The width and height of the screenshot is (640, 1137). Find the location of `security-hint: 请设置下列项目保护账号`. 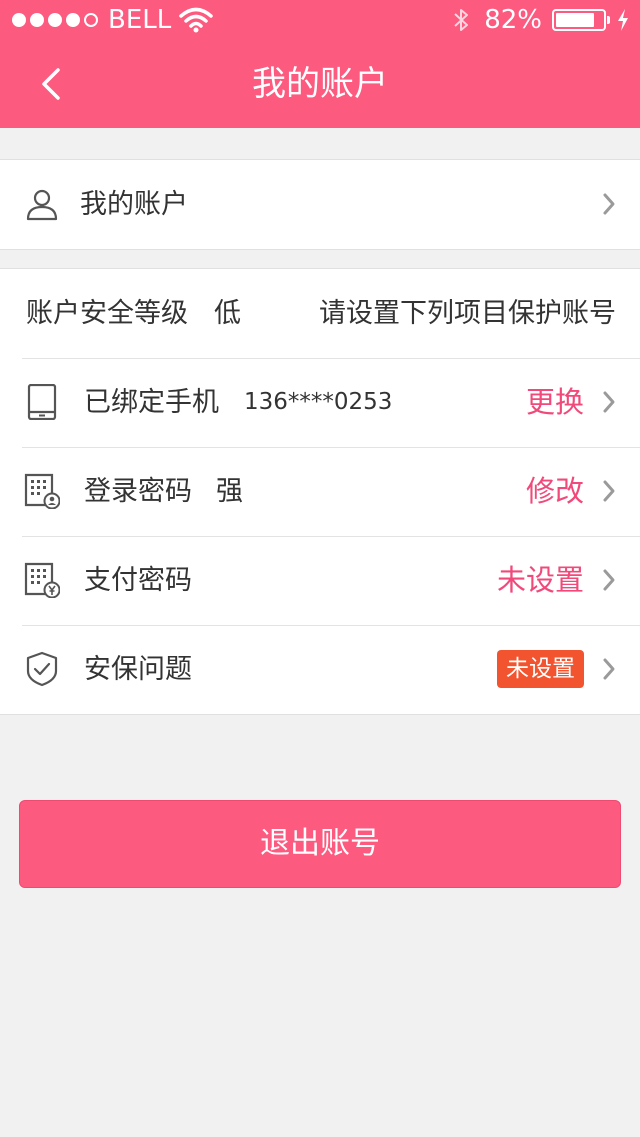

security-hint: 请设置下列项目保护账号 is located at coordinates (467, 313).